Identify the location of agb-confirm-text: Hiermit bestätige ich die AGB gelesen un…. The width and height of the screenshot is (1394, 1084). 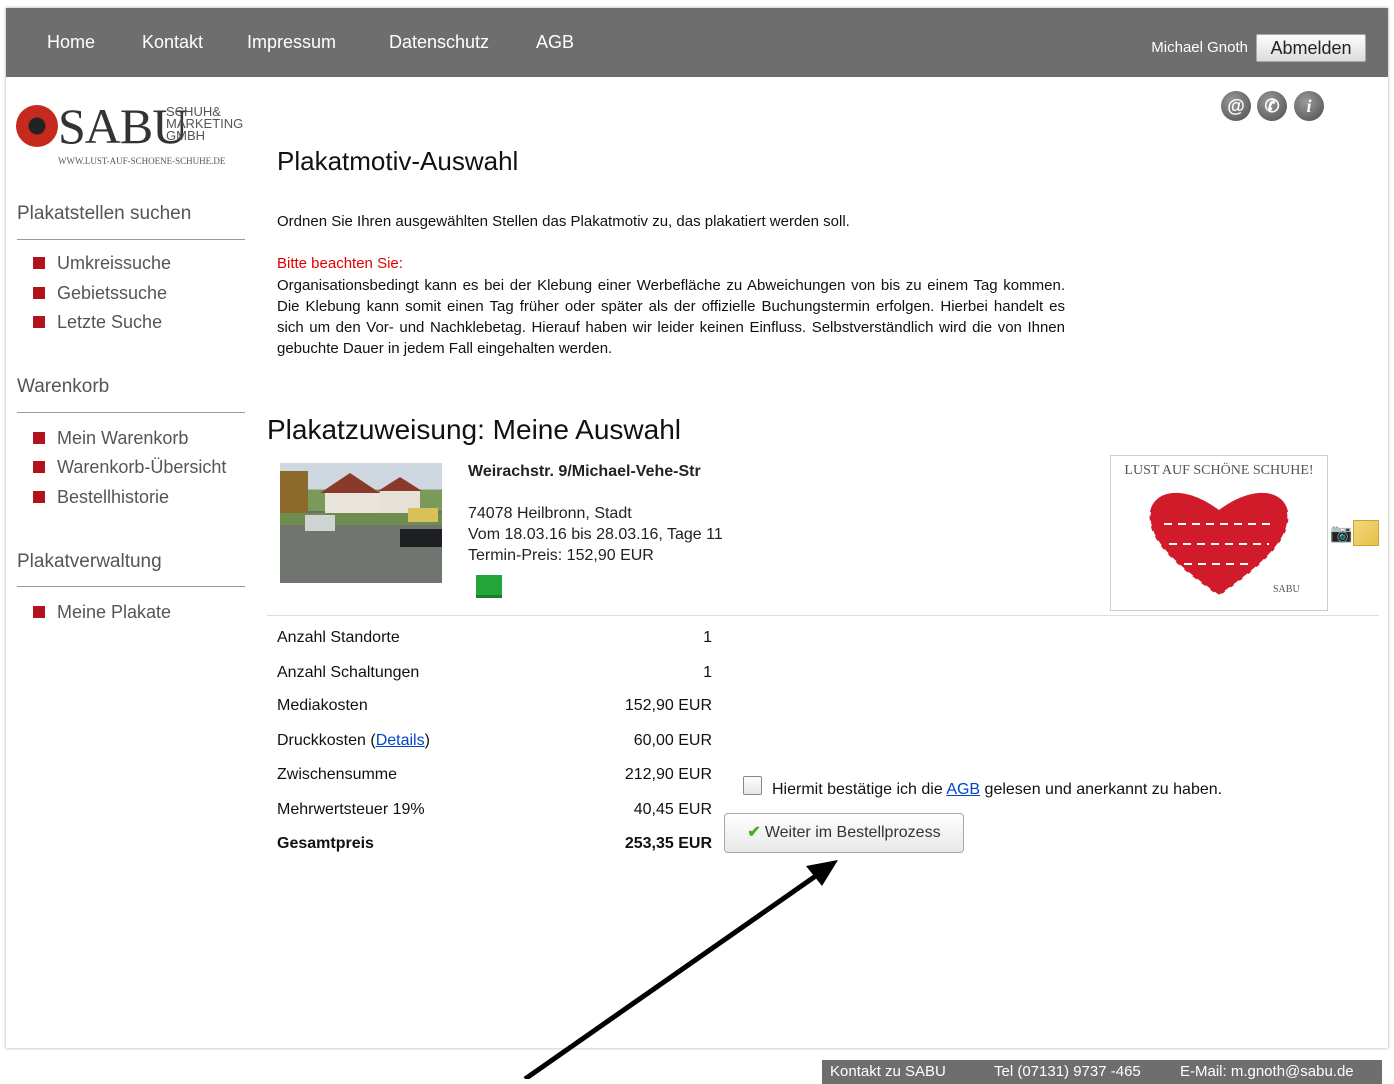
(997, 789).